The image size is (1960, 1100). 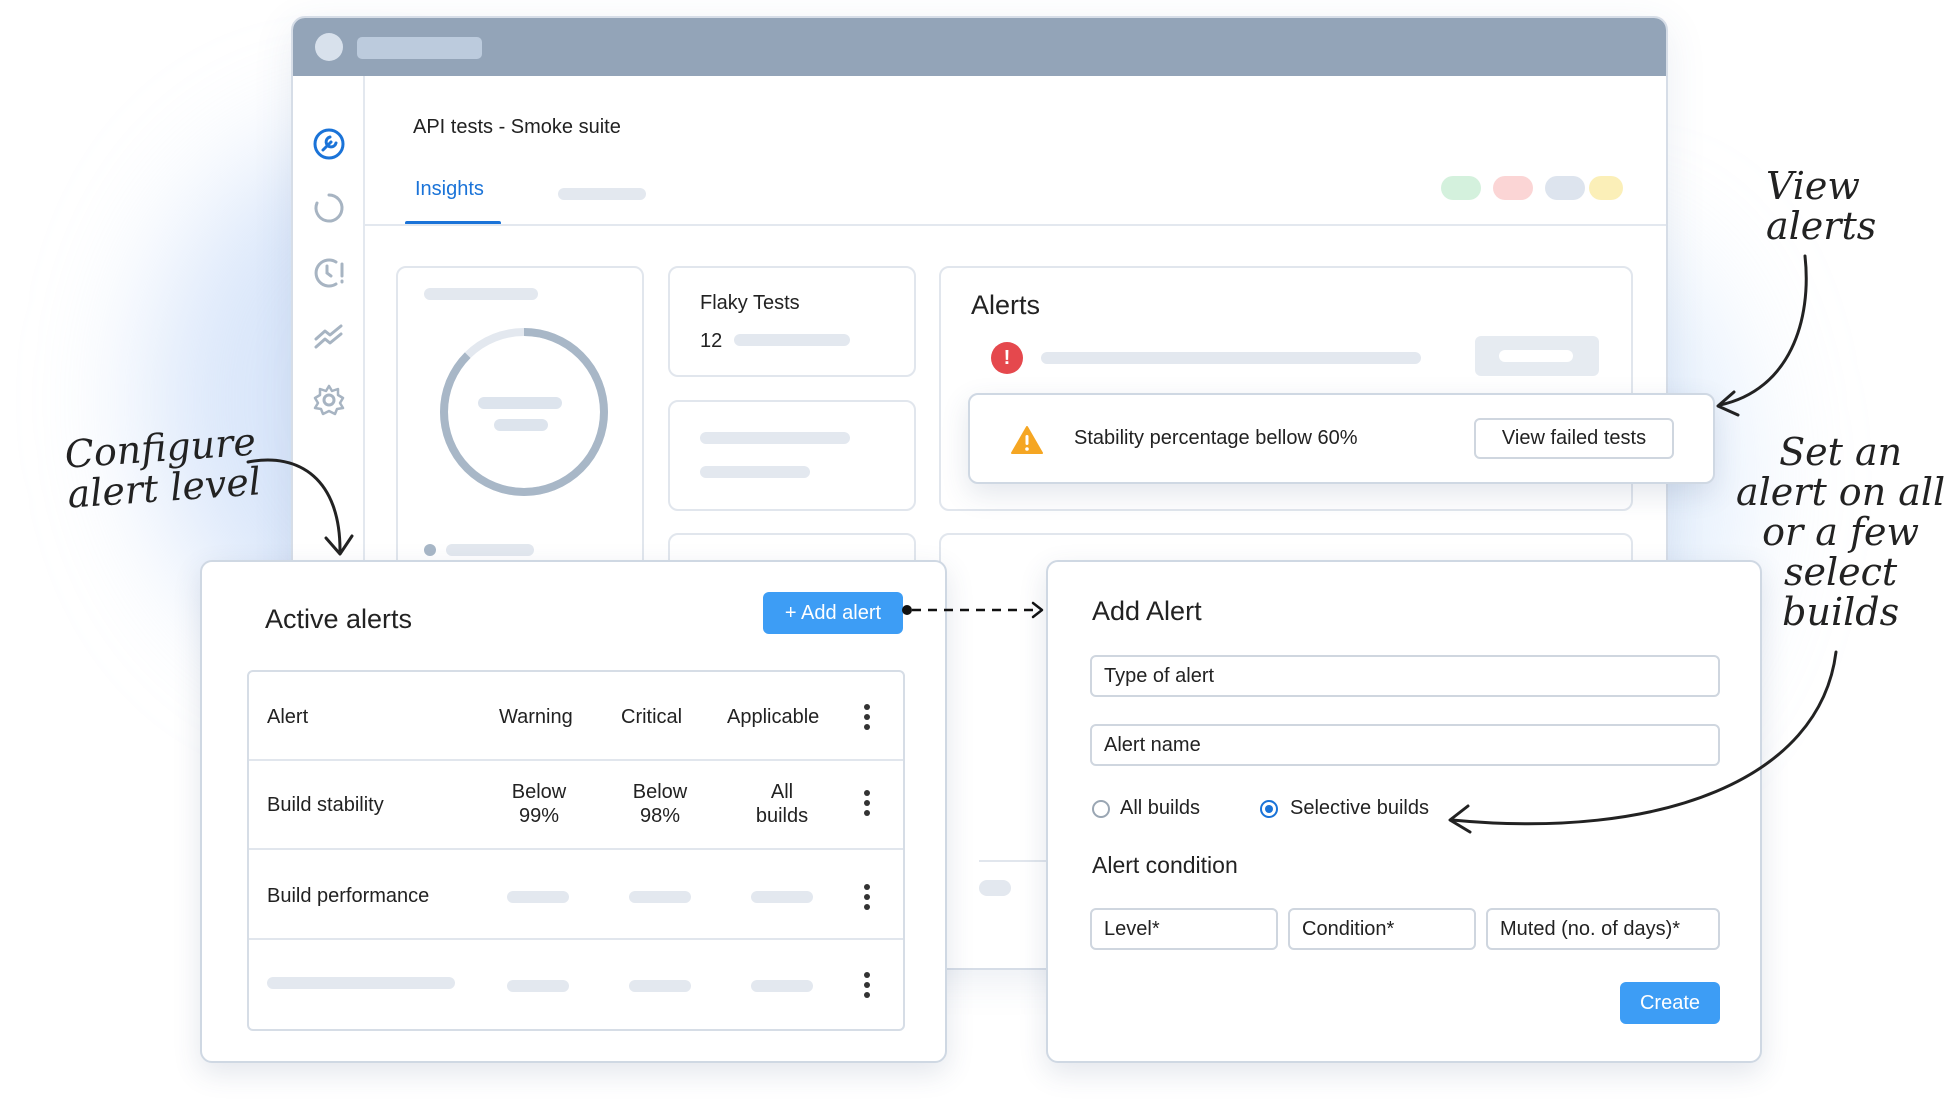 I want to click on column-header-alert: Alert, so click(x=288, y=717).